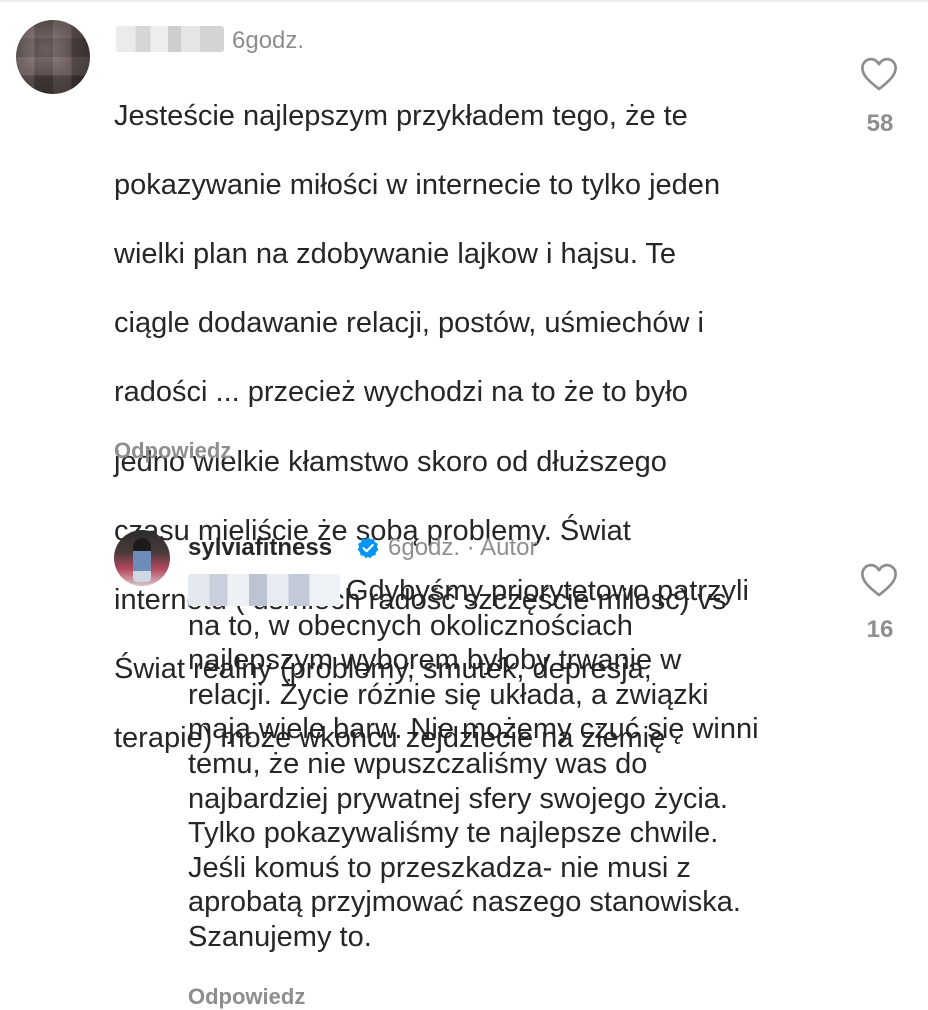 This screenshot has height=1010, width=928. Describe the element at coordinates (170, 39) in the screenshot. I see `blurred-username` at that location.